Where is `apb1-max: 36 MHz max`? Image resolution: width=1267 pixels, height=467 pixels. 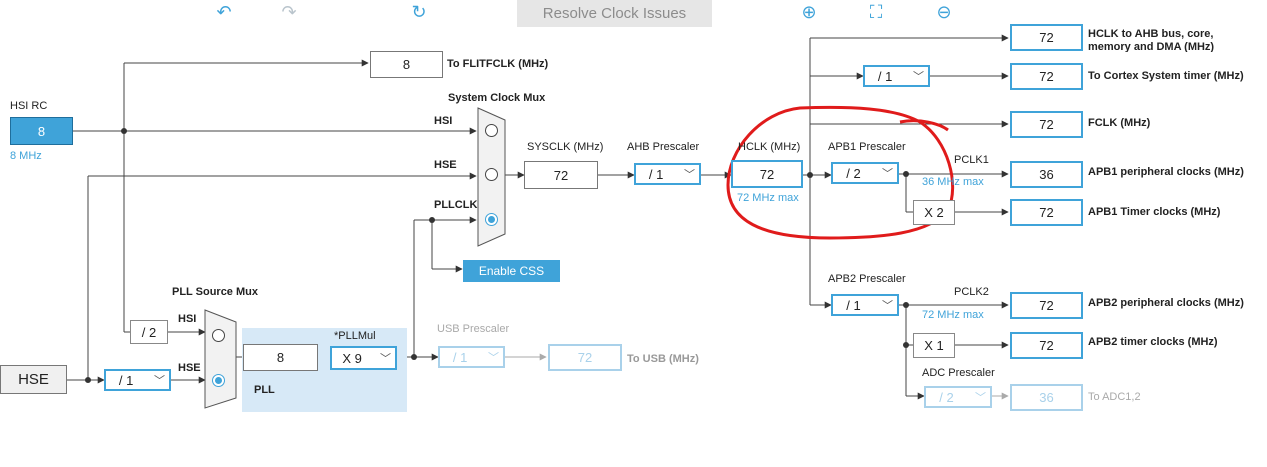
apb1-max: 36 MHz max is located at coordinates (953, 182).